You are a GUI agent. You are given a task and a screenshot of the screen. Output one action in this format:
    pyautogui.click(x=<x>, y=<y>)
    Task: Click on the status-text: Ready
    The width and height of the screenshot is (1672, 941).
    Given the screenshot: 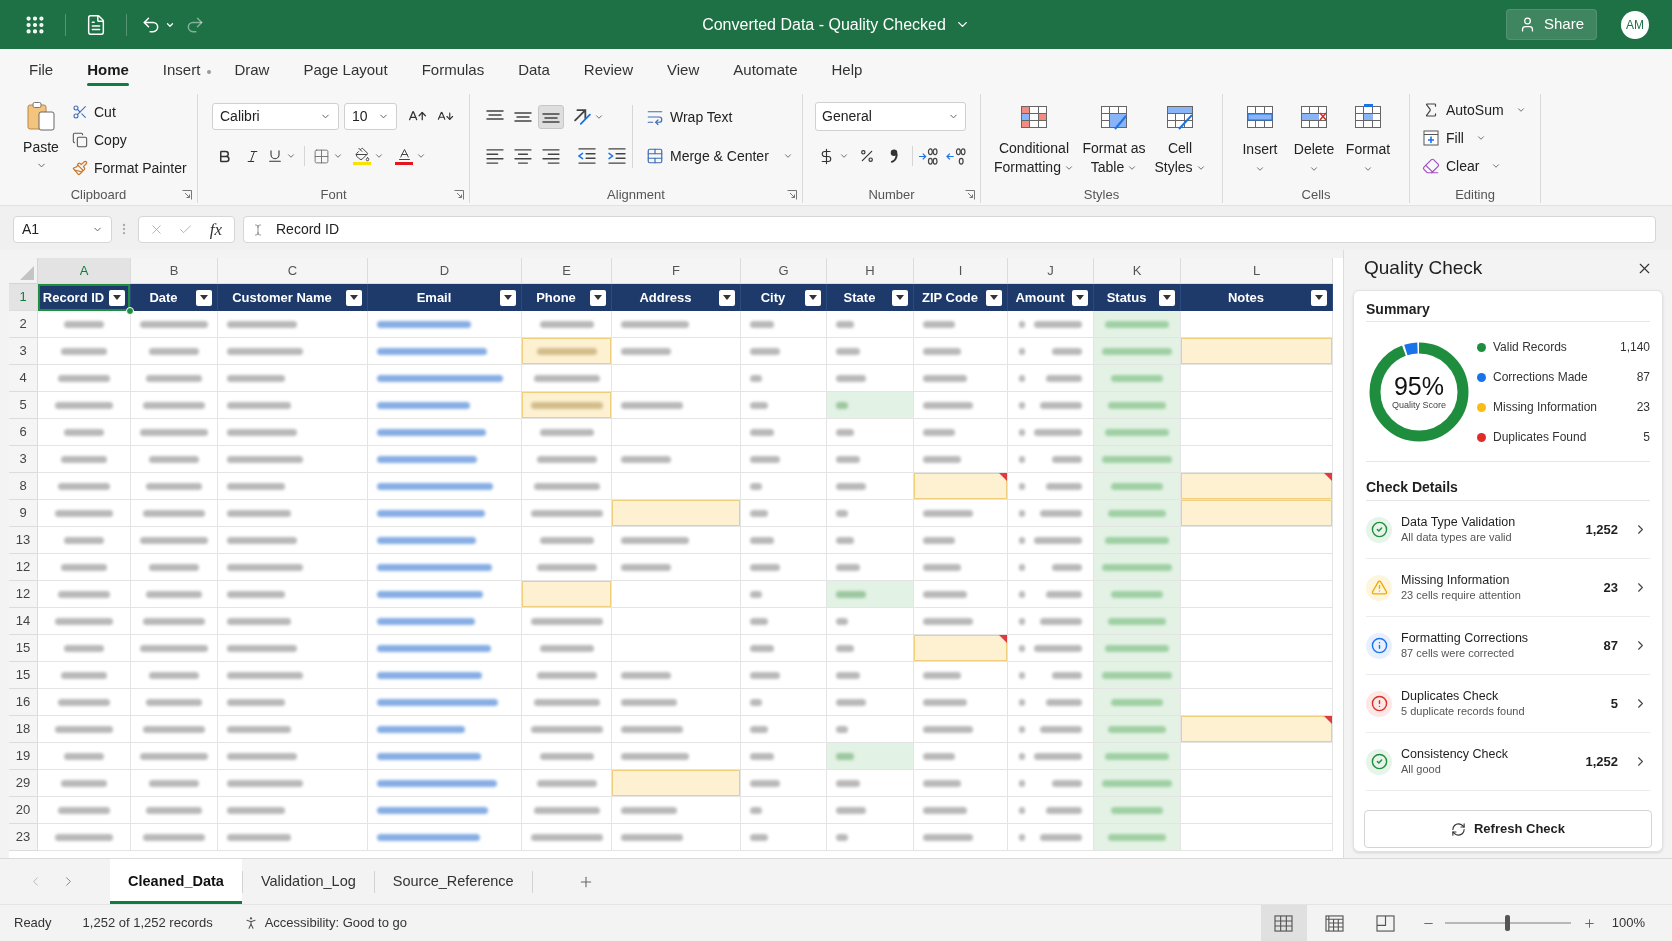 What is the action you would take?
    pyautogui.click(x=33, y=923)
    